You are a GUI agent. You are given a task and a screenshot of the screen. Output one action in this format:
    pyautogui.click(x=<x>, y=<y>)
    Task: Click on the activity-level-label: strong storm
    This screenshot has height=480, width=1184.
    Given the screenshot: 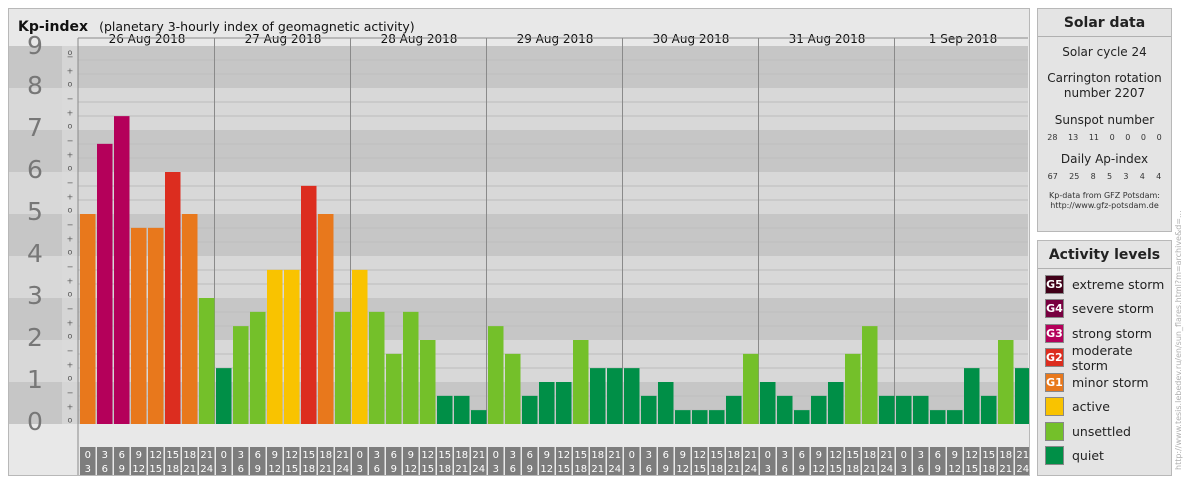 What is the action you would take?
    pyautogui.click(x=1112, y=333)
    